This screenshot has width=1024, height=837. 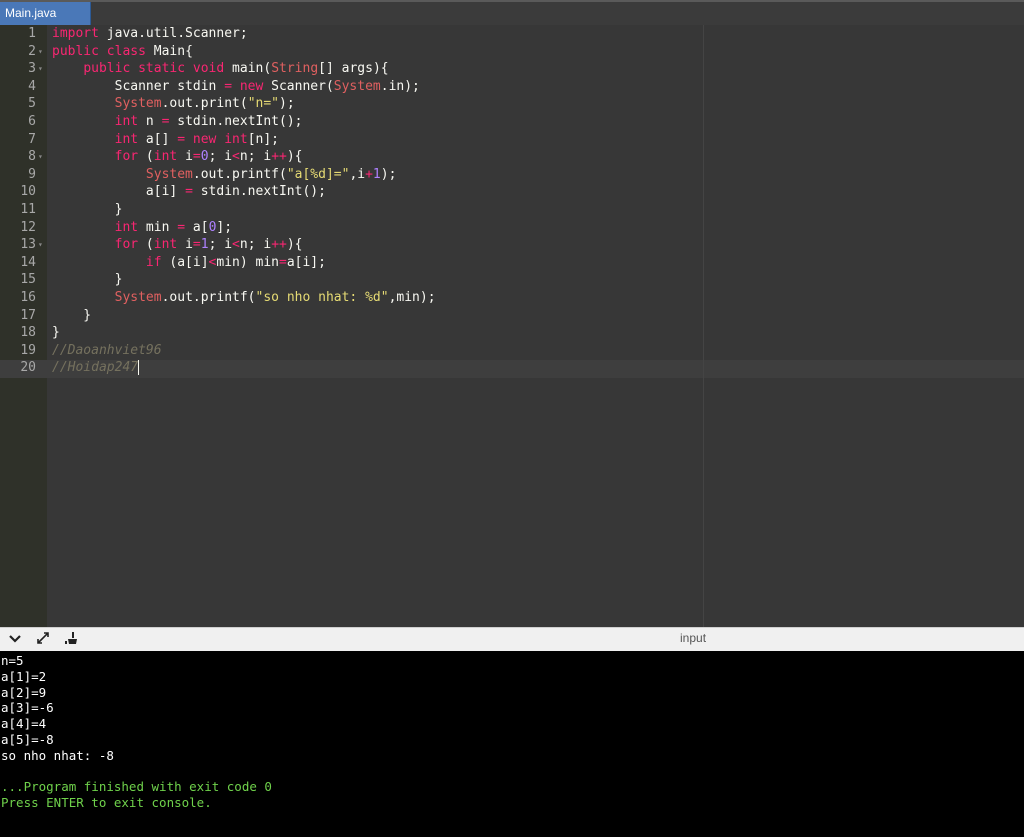 What do you see at coordinates (24, 723) in the screenshot?
I see `console-line: a[4]=4` at bounding box center [24, 723].